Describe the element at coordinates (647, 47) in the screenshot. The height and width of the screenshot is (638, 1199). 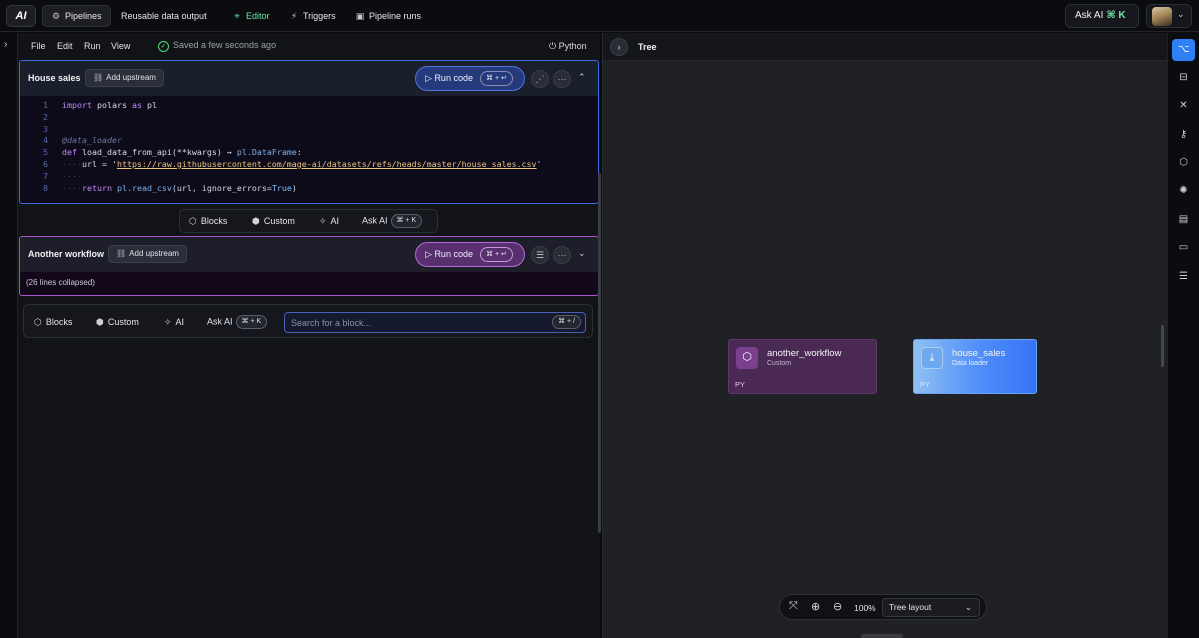
I see `tree-title: Tree` at that location.